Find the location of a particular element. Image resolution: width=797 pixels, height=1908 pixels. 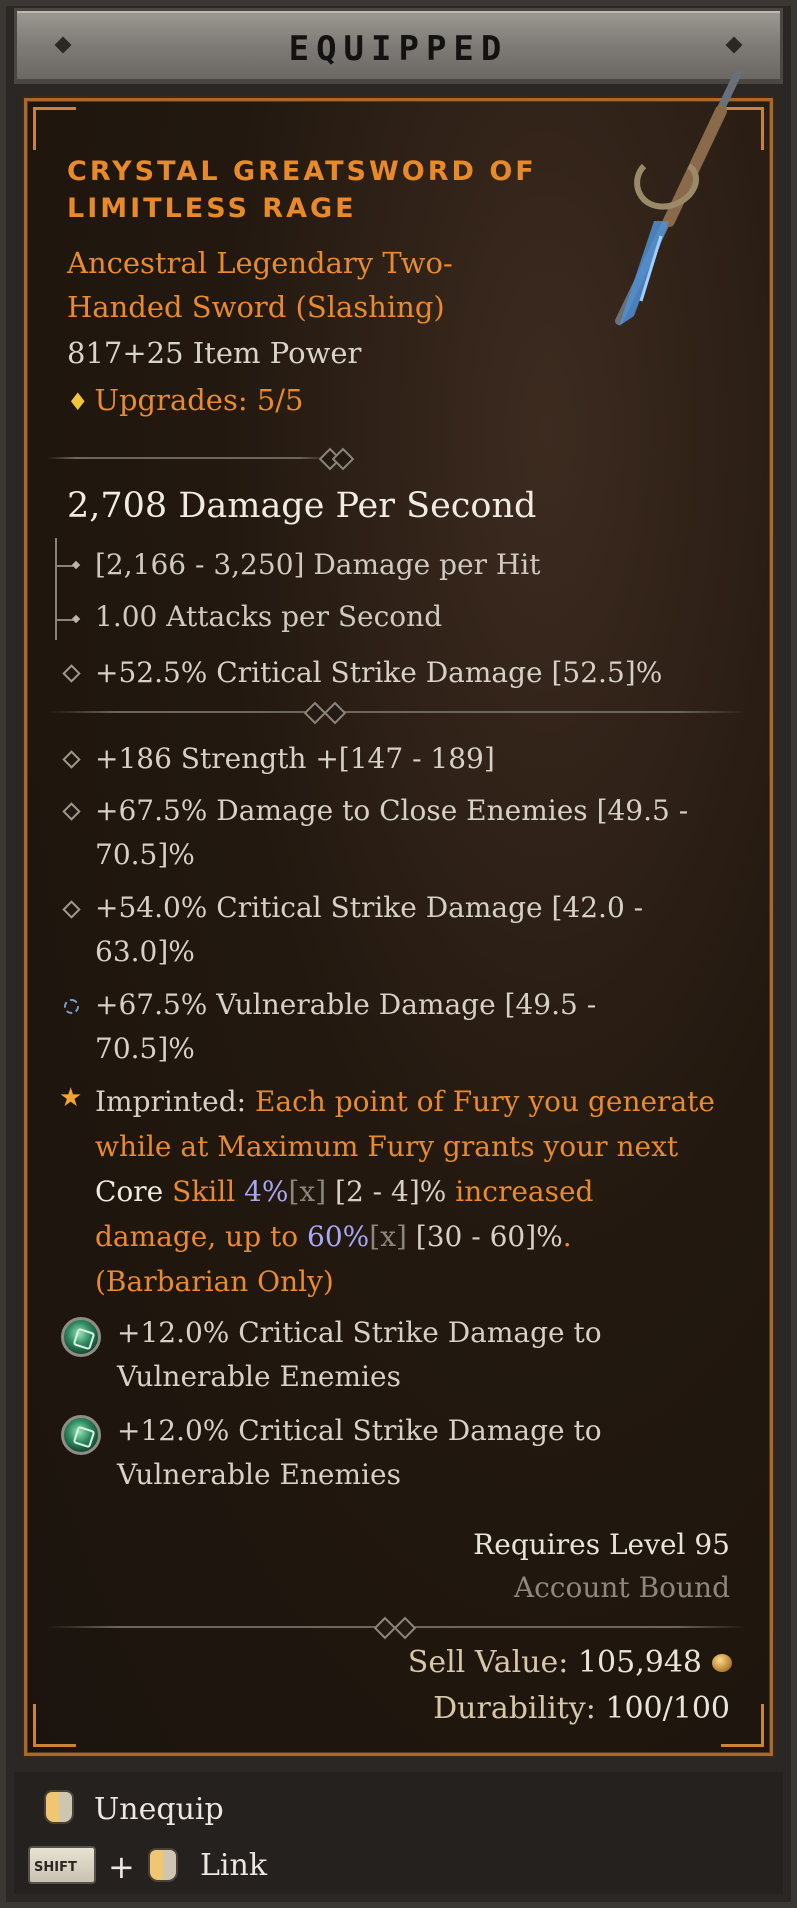

damage-per-second: 2,708 Damage Per Second is located at coordinates (302, 506).